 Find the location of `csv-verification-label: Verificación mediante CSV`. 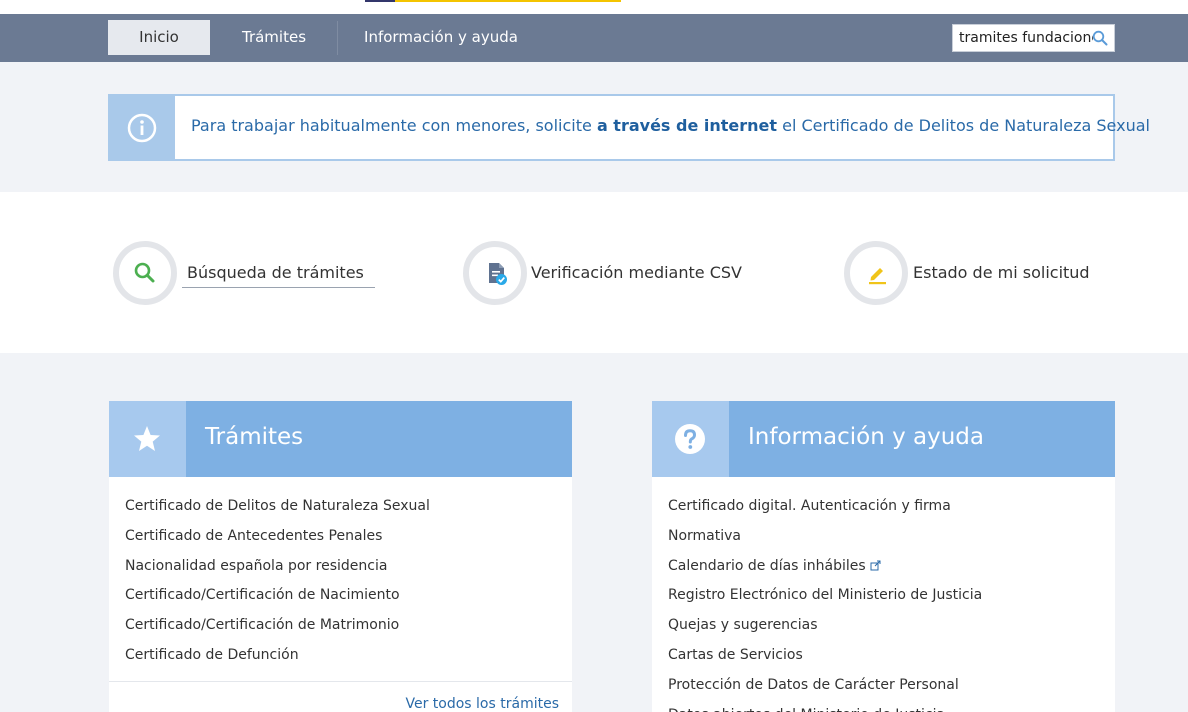

csv-verification-label: Verificación mediante CSV is located at coordinates (636, 272).